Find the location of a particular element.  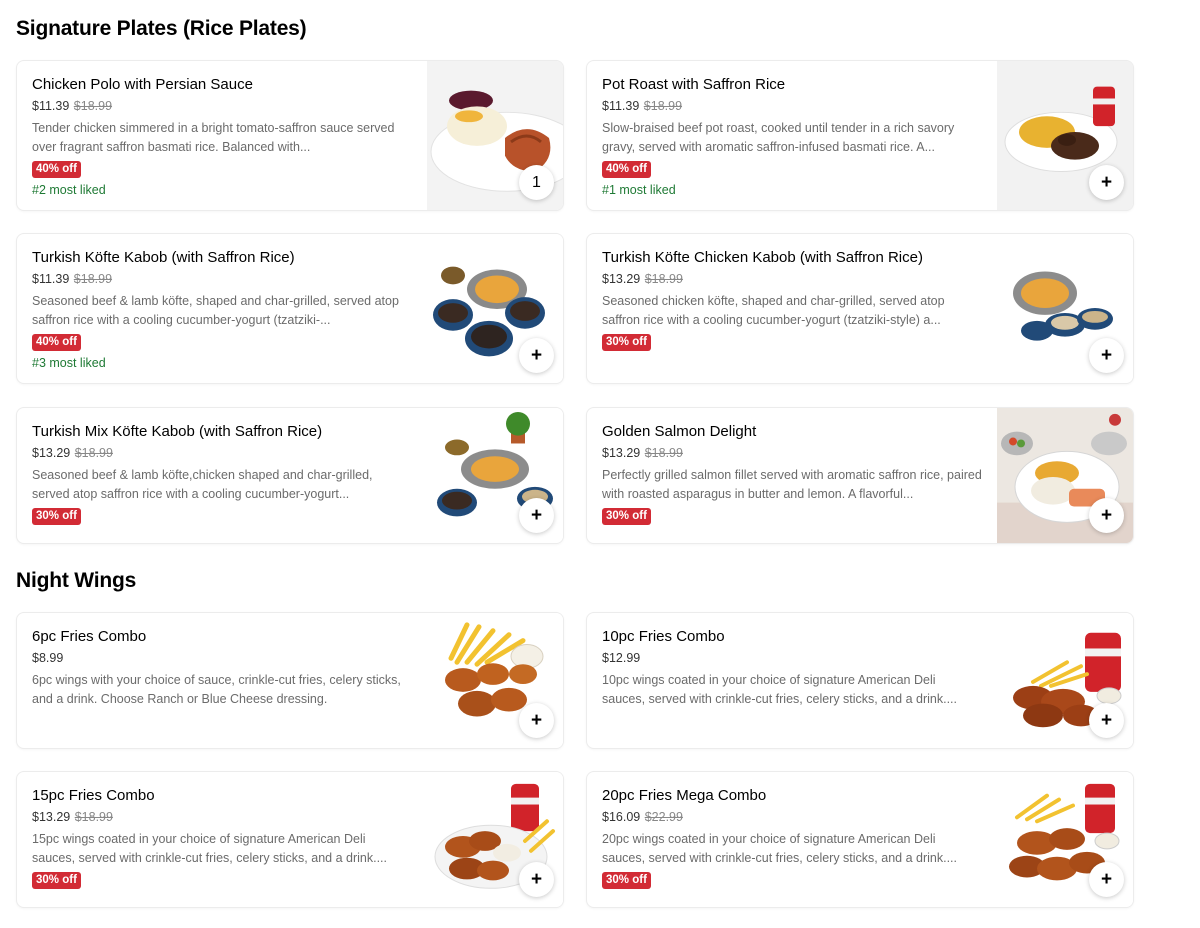

item-price-line: $16.09 $22.99 is located at coordinates (792, 817).